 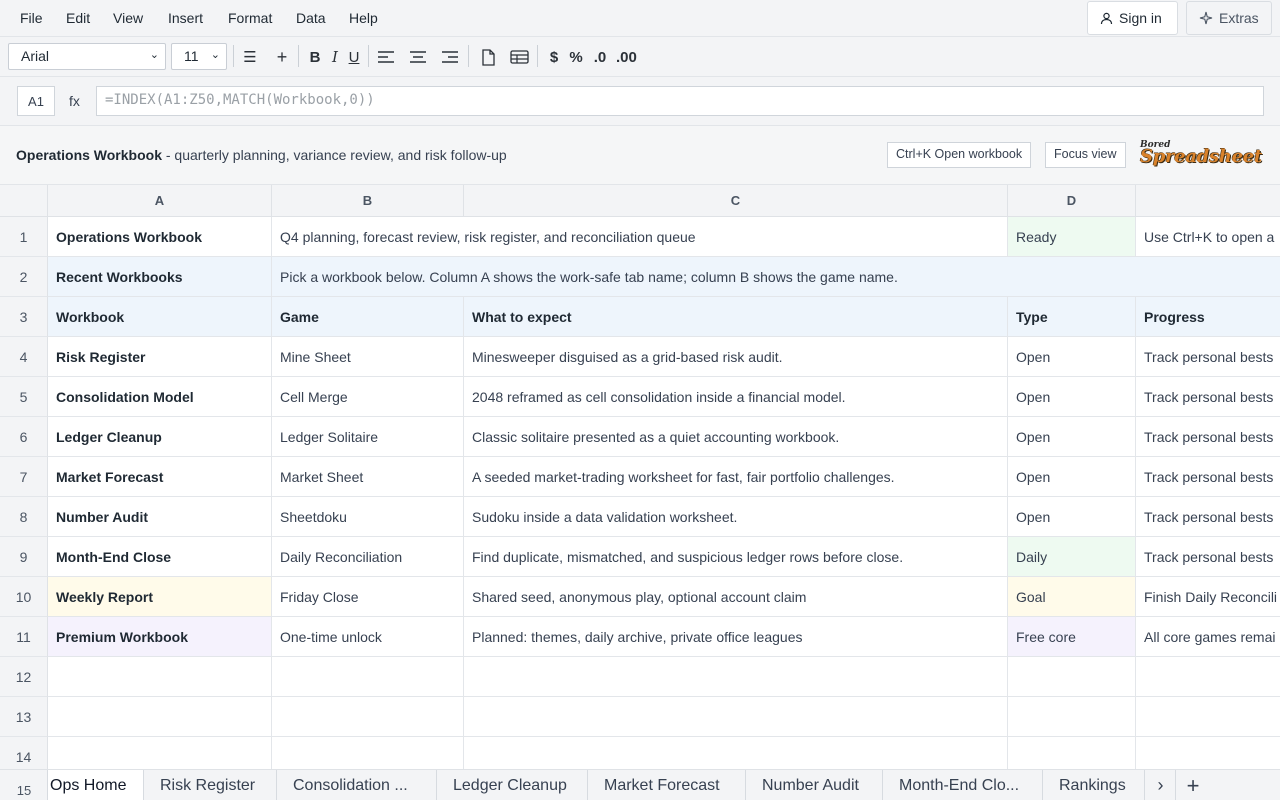 I want to click on cell-a1: Operations Workbook, so click(x=160, y=237).